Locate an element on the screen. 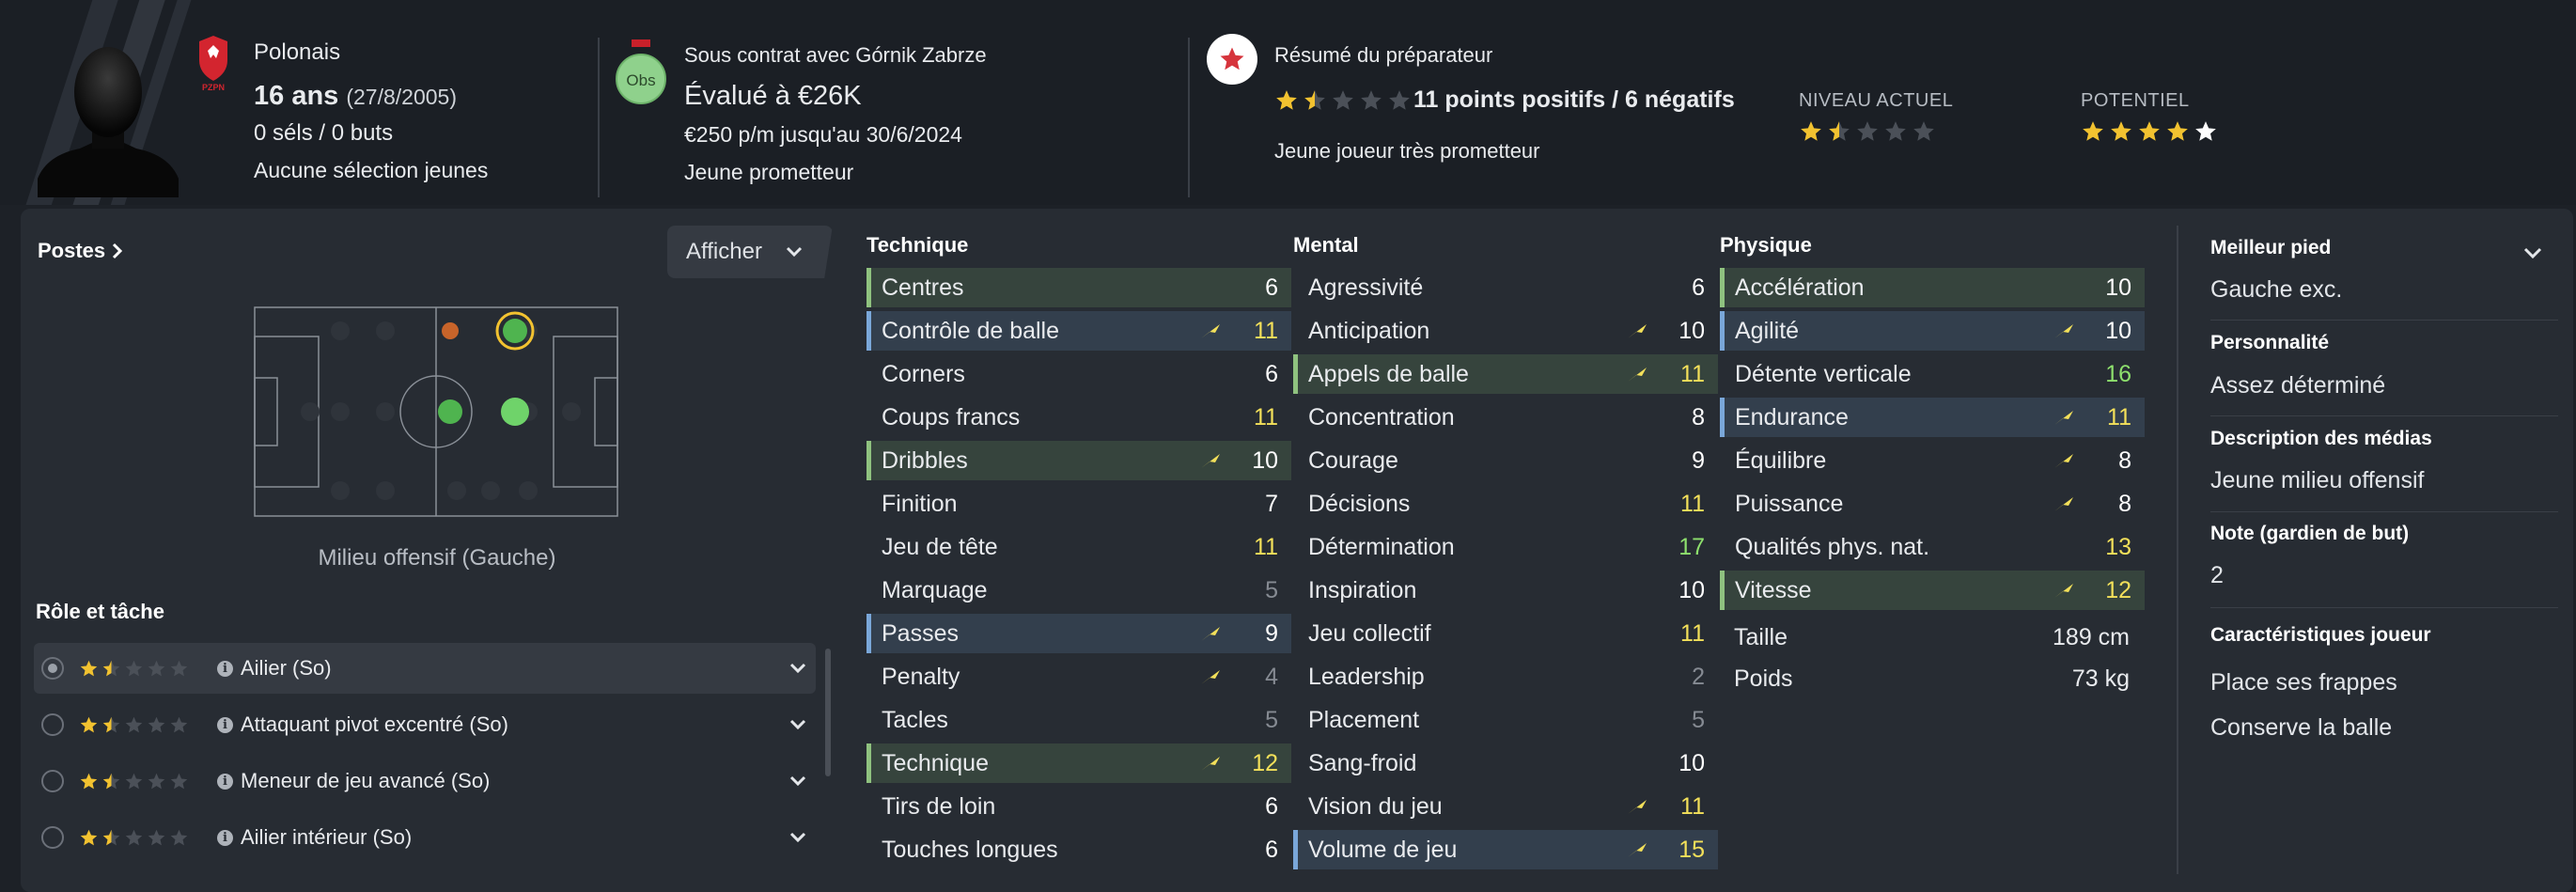 This screenshot has height=892, width=2576. show-dropdown-button: Afficher is located at coordinates (750, 252).